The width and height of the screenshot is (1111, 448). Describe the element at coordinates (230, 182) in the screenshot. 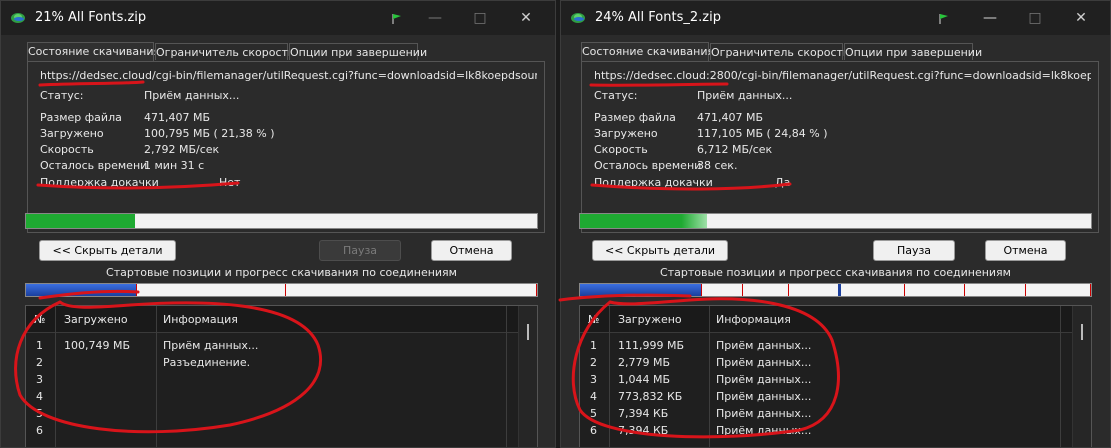

I see `resume-support-value: Нет` at that location.